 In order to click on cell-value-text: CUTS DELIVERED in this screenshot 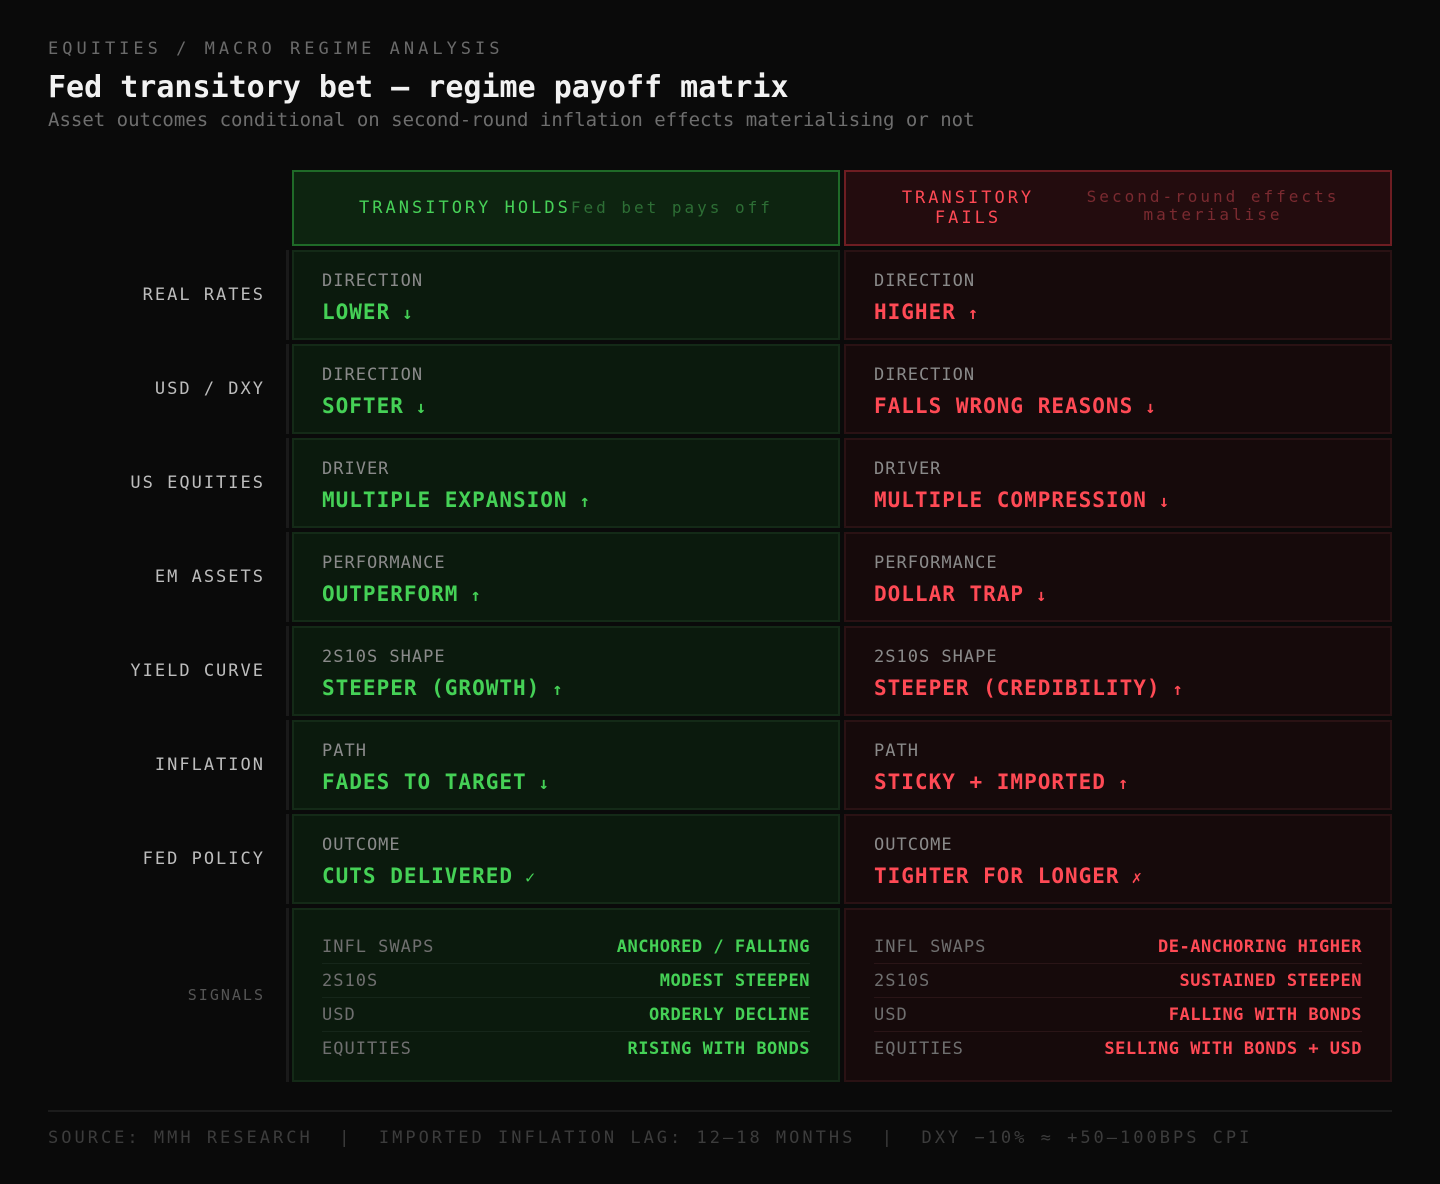, I will do `click(418, 876)`.